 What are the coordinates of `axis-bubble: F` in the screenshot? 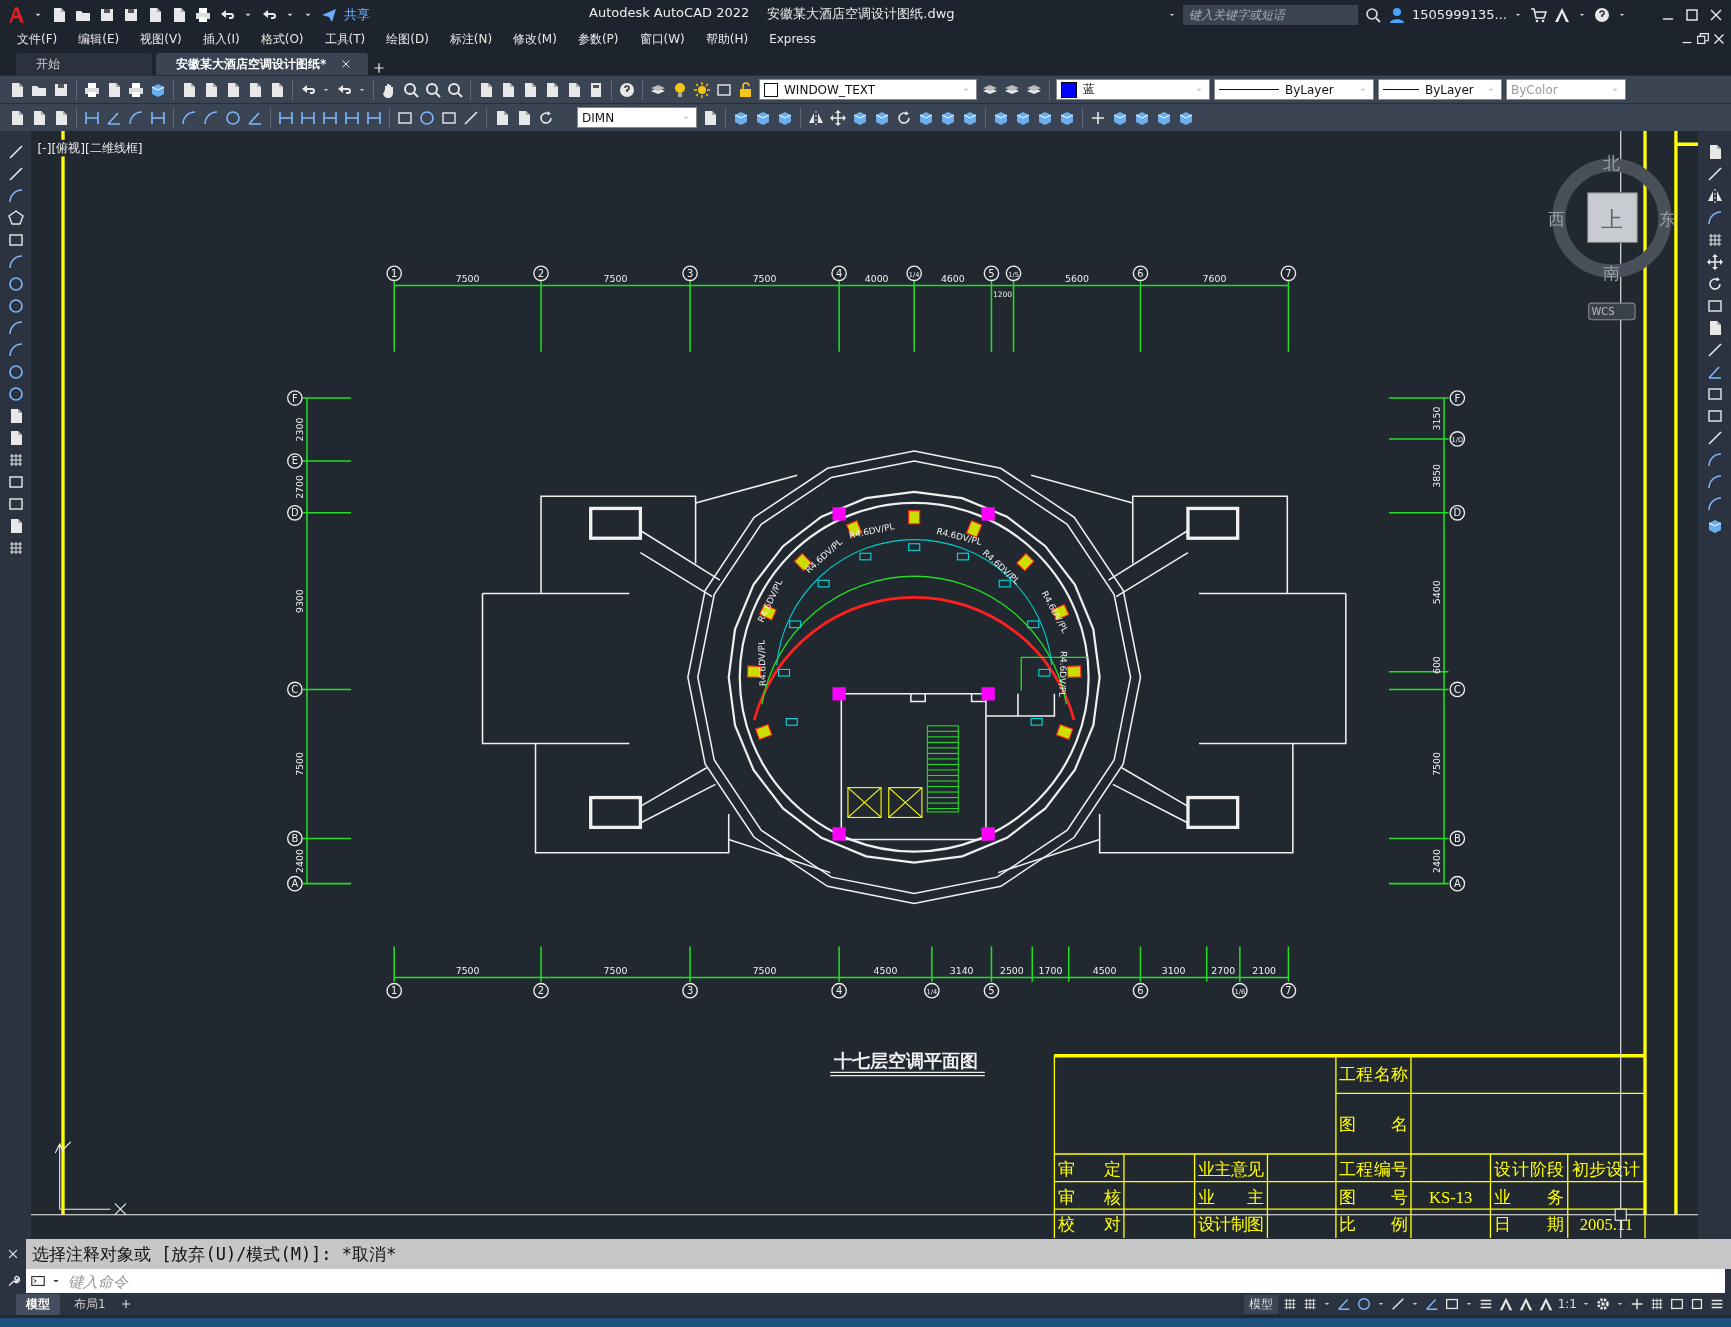 It's located at (1457, 398).